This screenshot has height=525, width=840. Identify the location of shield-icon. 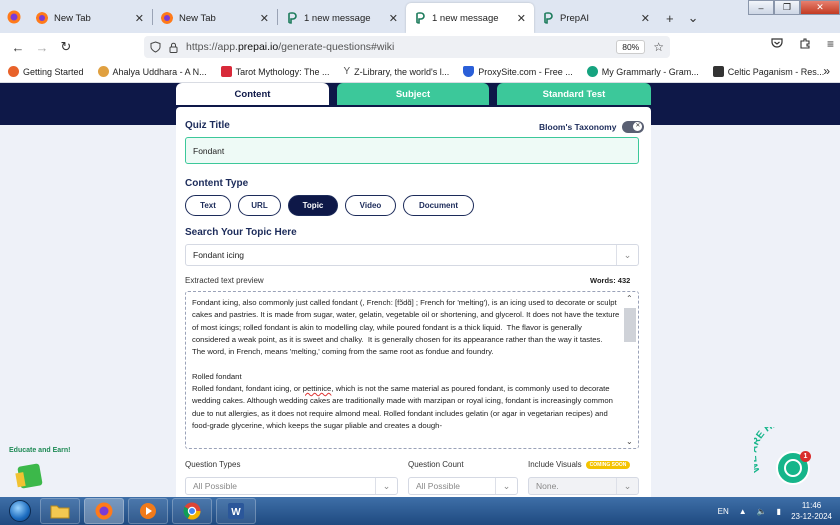
(155, 47).